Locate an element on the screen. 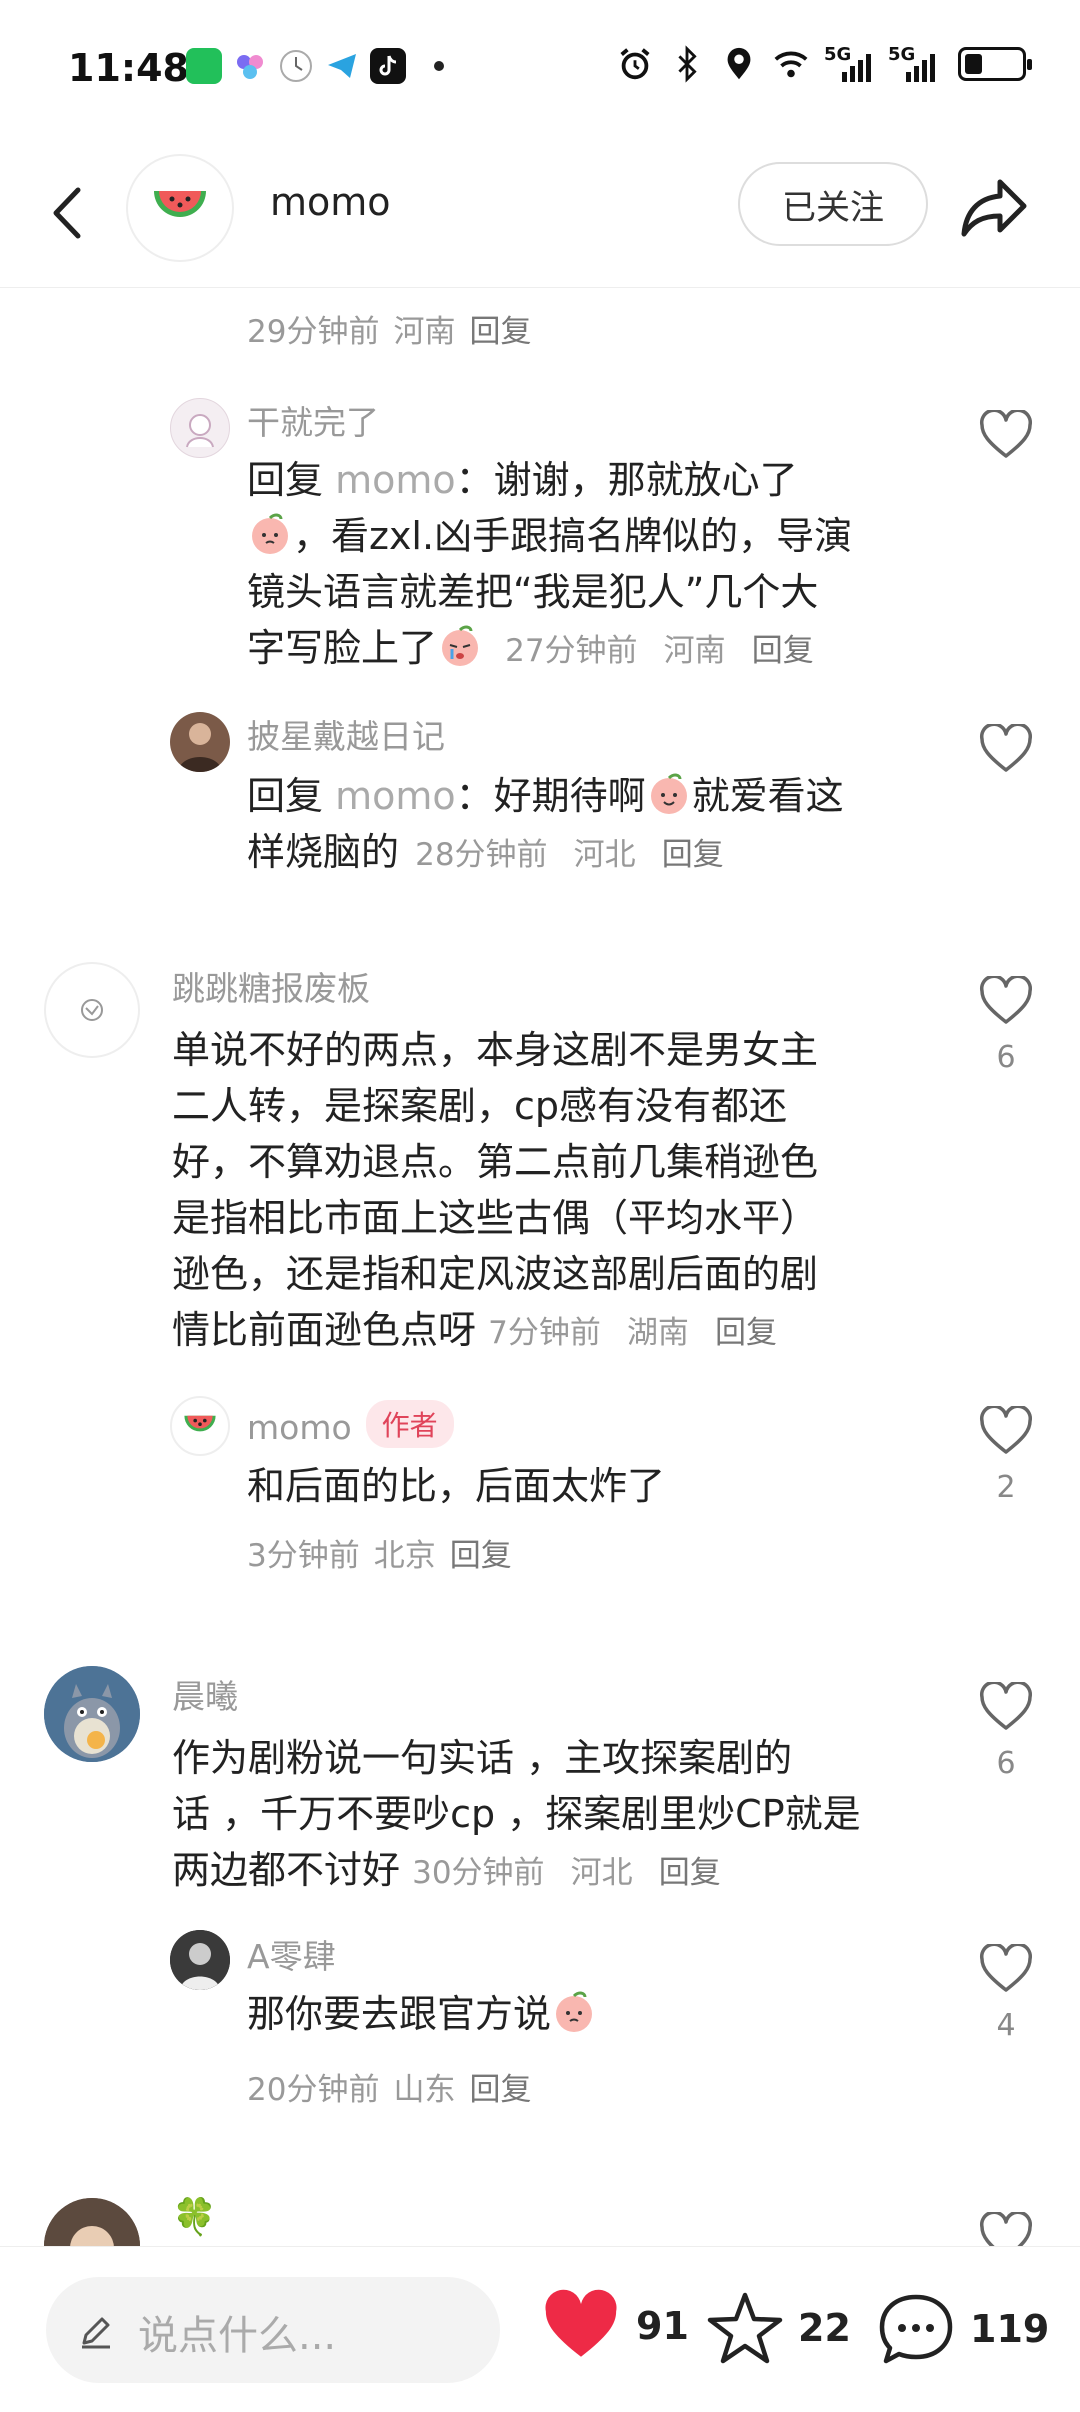 The image size is (1080, 2412). like-button: 91 is located at coordinates (614, 2326).